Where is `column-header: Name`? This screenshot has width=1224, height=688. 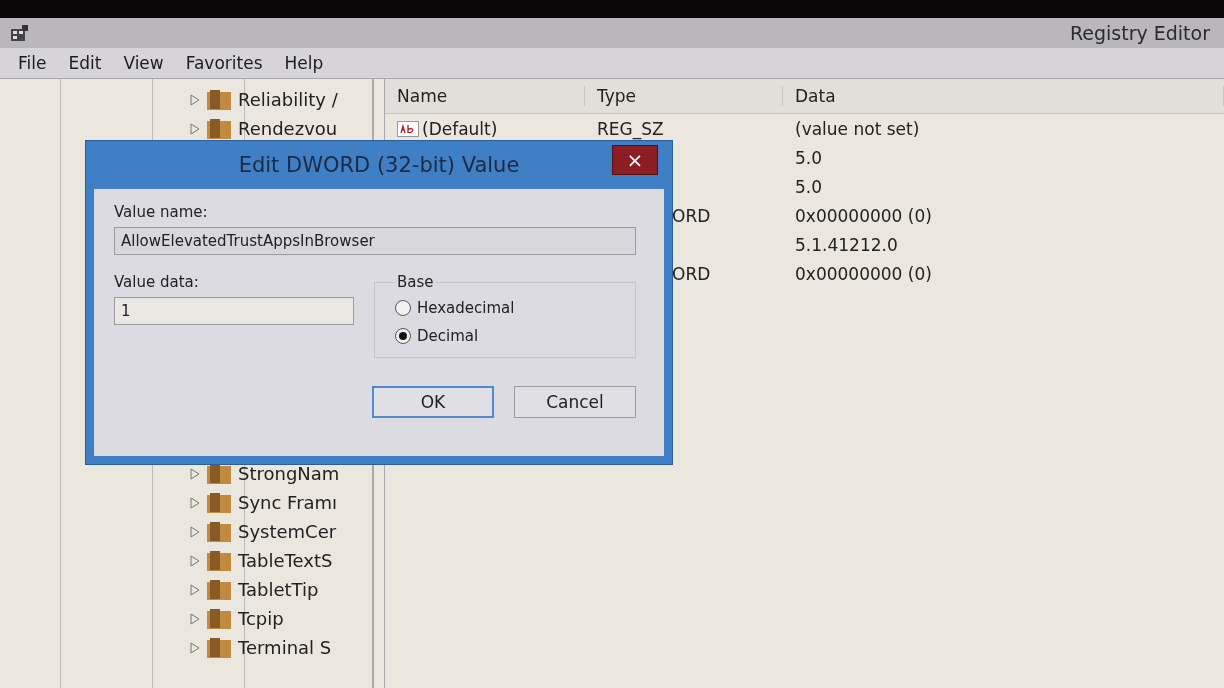
column-header: Name is located at coordinates (485, 96).